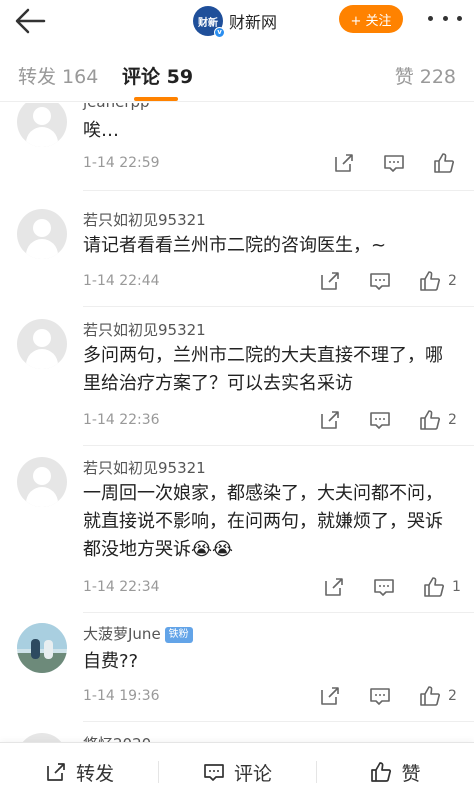  What do you see at coordinates (411, 773) in the screenshot?
I see `like-label: 赞` at bounding box center [411, 773].